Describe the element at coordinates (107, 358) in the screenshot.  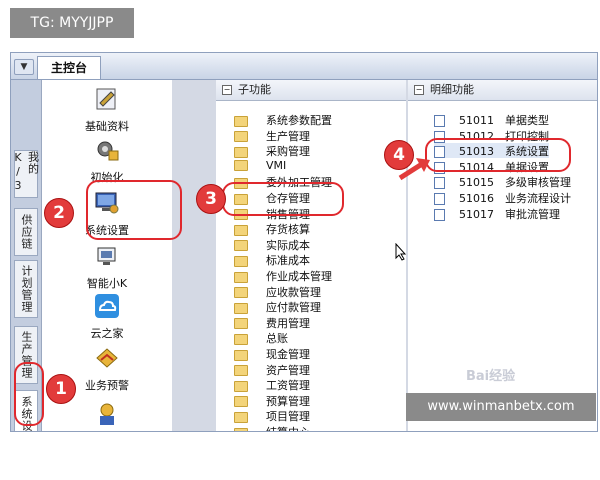
I see `alert-icon` at that location.